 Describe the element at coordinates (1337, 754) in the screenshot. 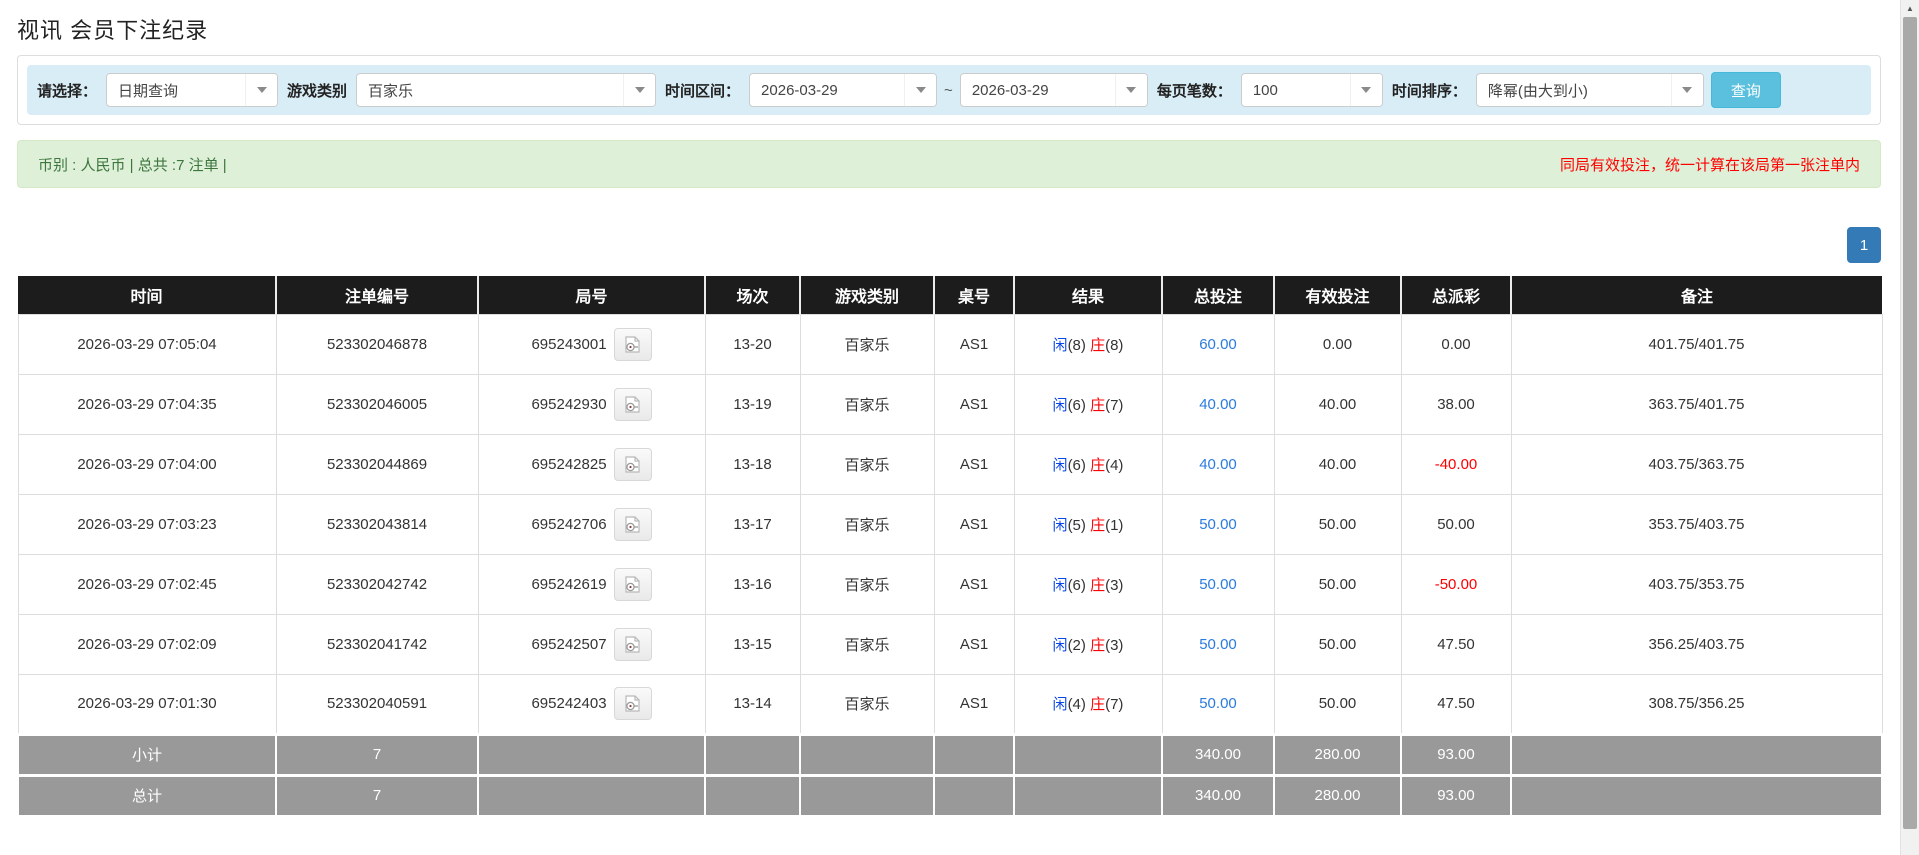

I see `subtotal-valid-bet: 280.00` at that location.